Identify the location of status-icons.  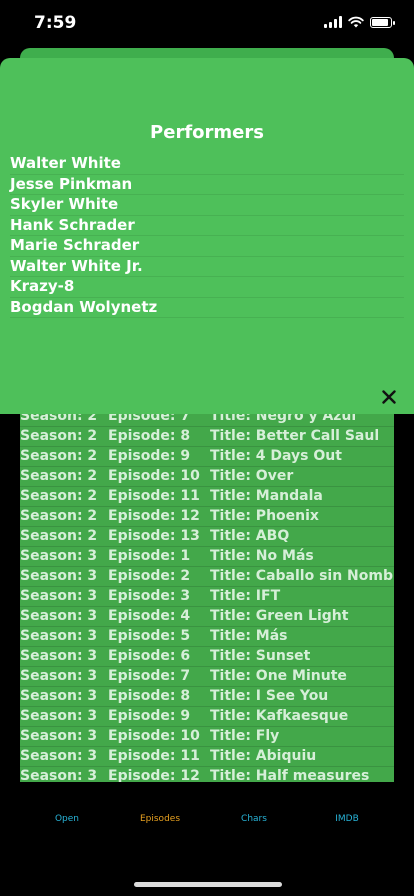
(359, 22).